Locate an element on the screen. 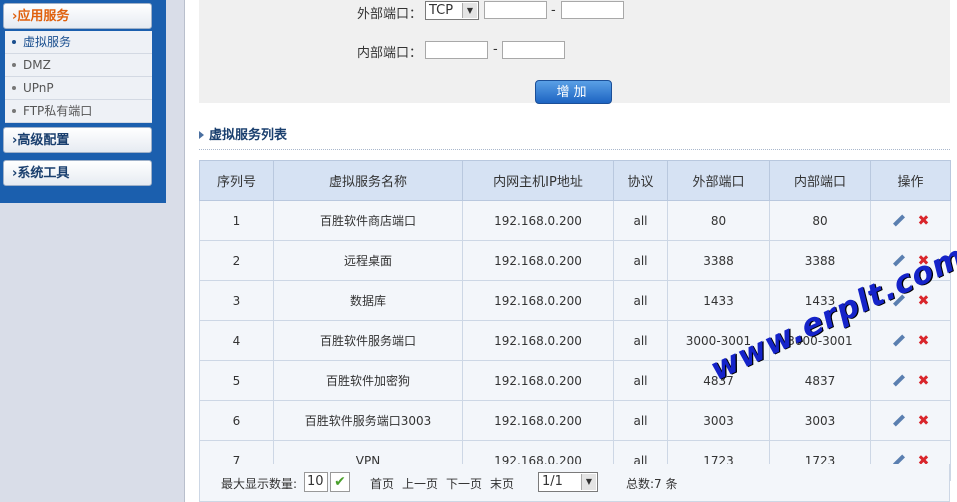 Image resolution: width=957 pixels, height=502 pixels. sidebar-item-upnp: UPnP is located at coordinates (78, 88).